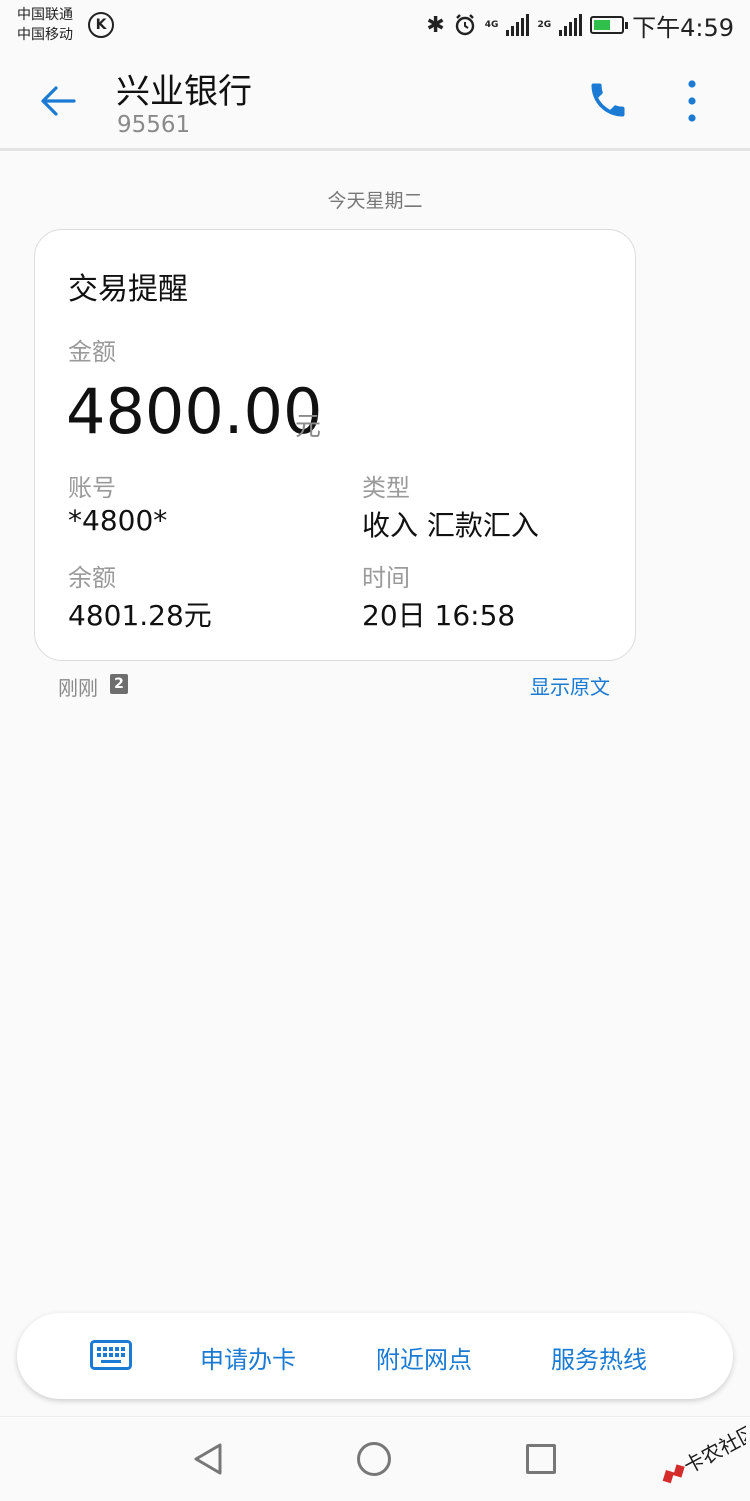  I want to click on battery-charging-icon, so click(609, 25).